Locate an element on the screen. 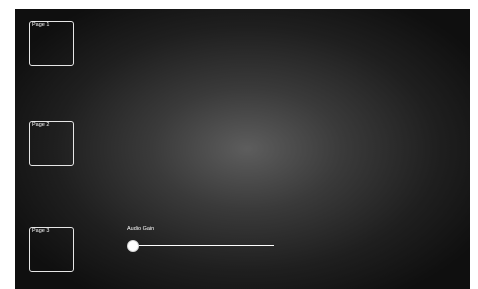  audio-gain-slider-thumb is located at coordinates (133, 246).